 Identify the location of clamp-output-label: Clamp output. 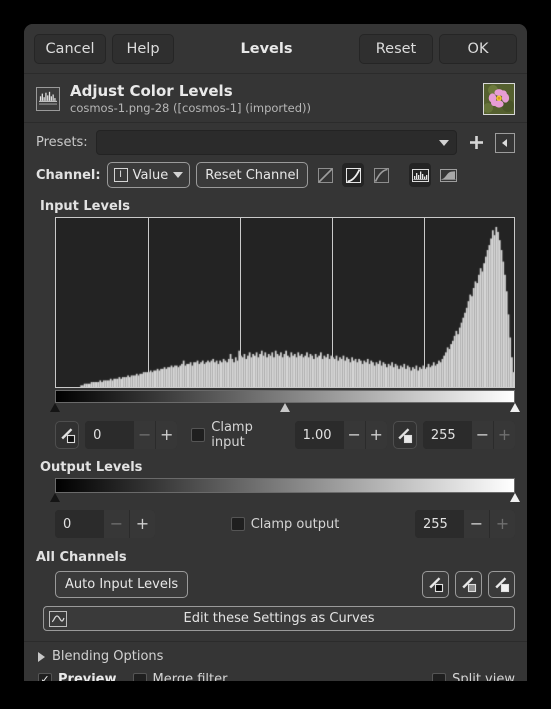
(295, 524).